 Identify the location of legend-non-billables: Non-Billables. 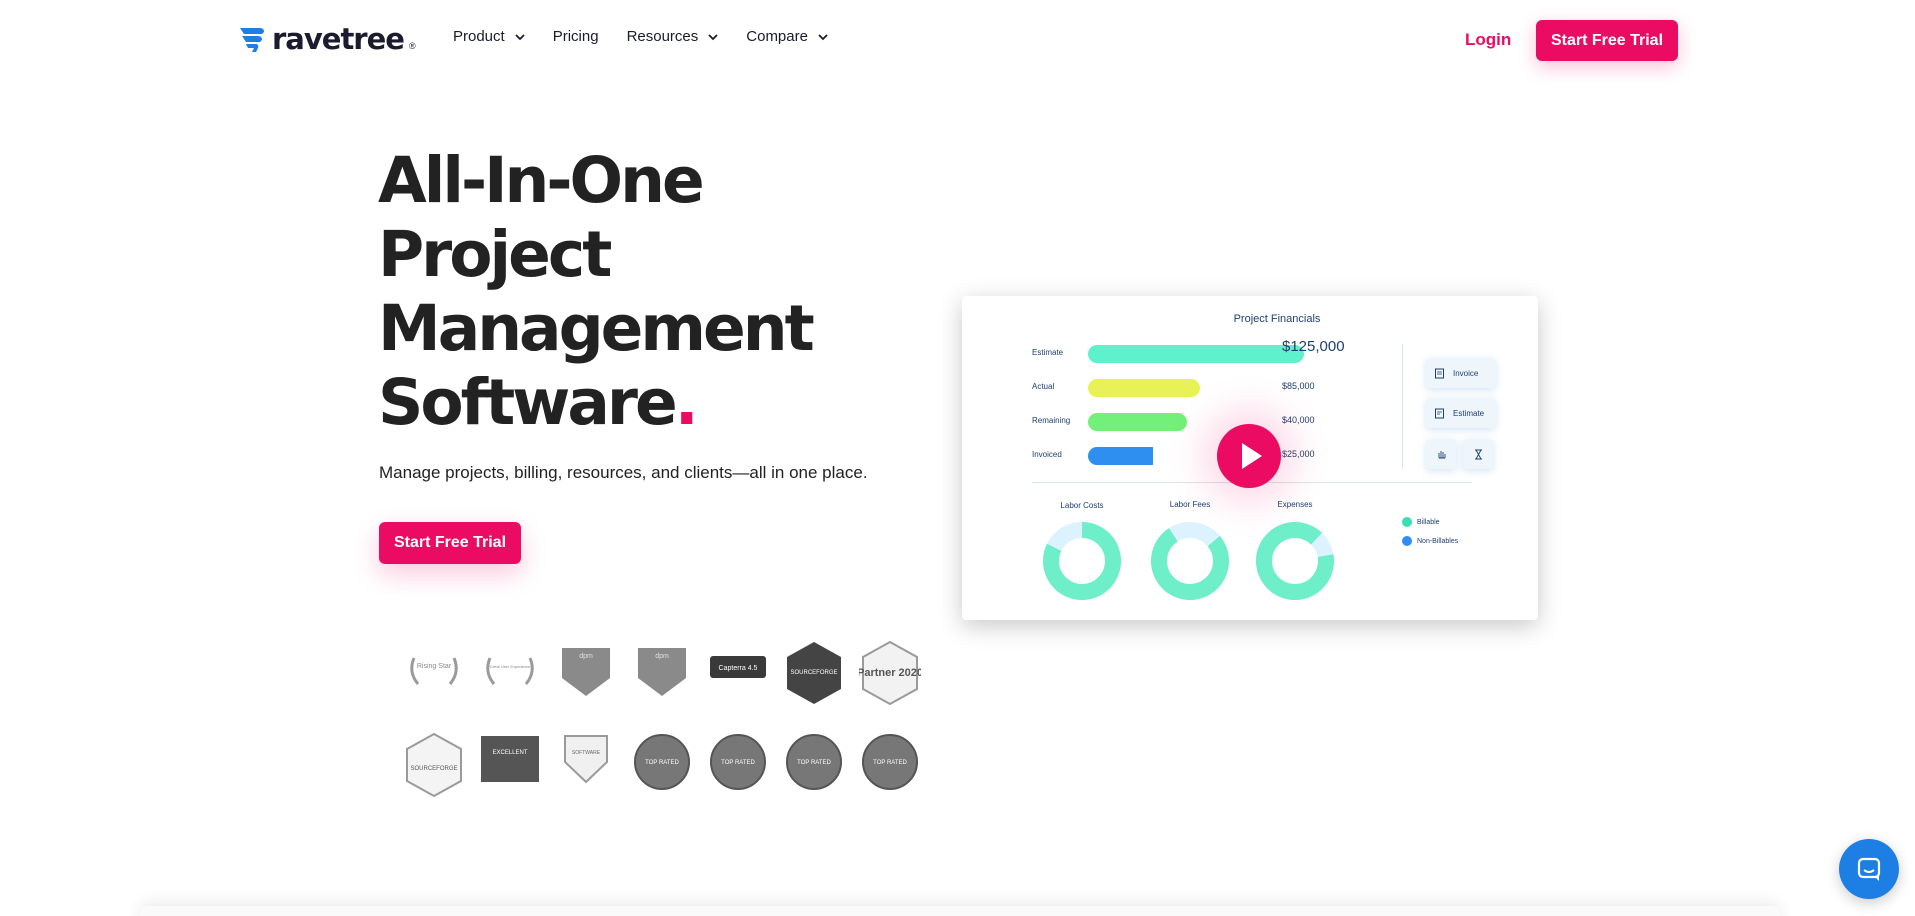
(1430, 541).